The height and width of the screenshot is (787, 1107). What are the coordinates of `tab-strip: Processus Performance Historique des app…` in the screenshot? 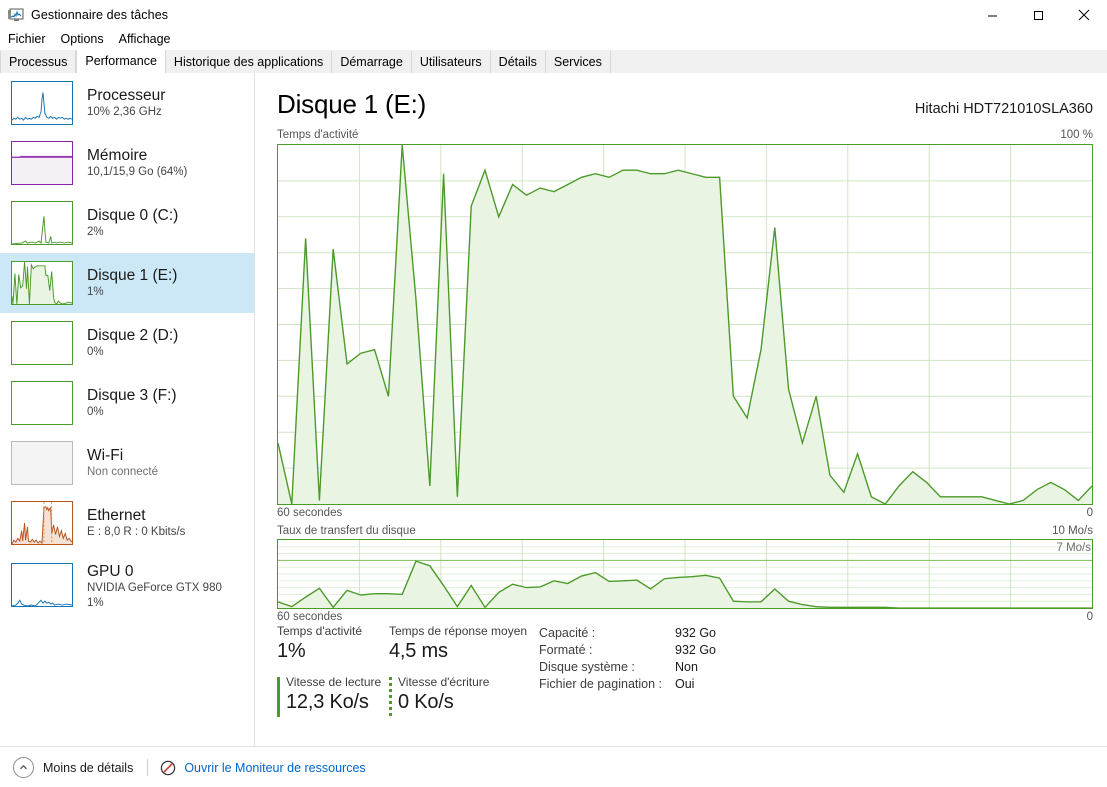 It's located at (553, 62).